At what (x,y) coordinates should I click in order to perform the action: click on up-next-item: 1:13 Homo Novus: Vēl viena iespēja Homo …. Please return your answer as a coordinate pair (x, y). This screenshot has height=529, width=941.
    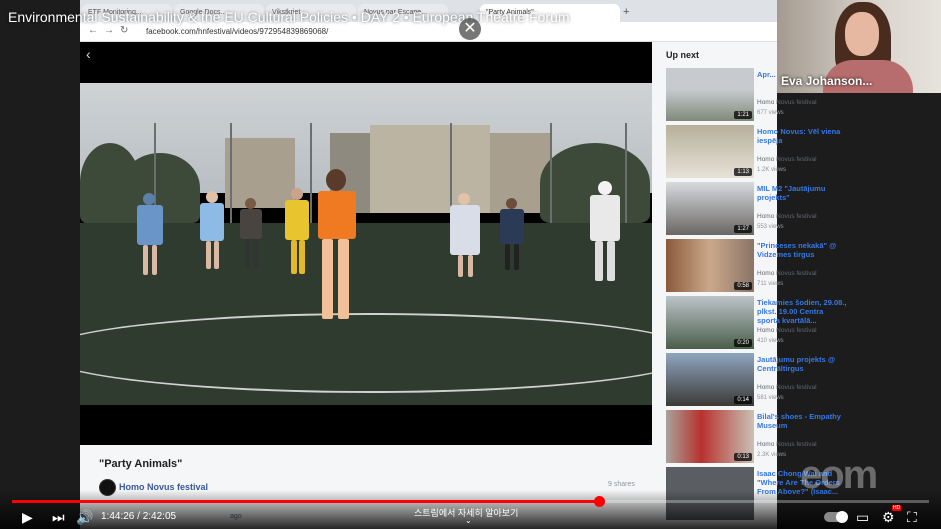
    Looking at the image, I should click on (758, 152).